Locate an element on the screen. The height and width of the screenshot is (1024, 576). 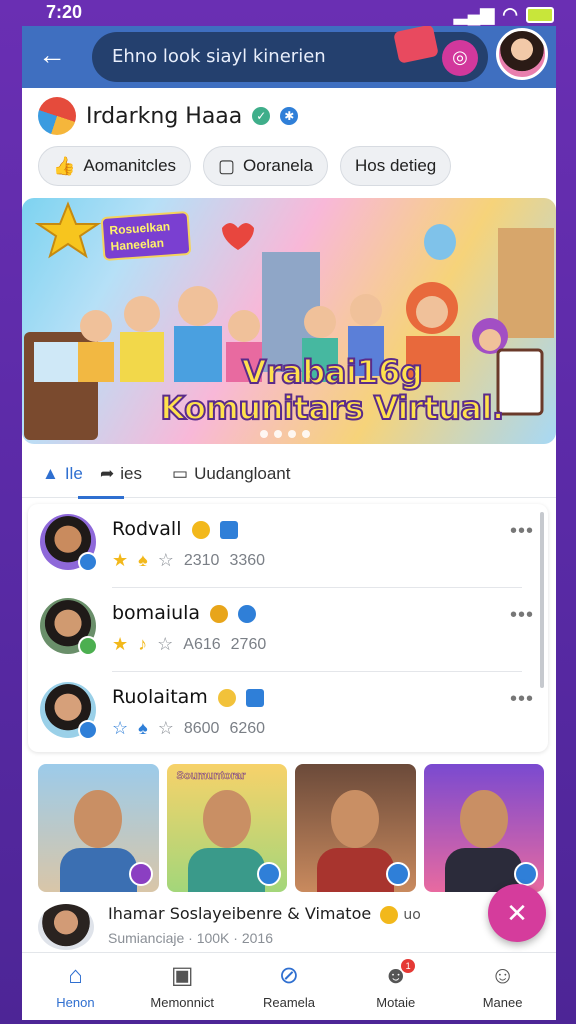
banner-title-line2: Komunitars Virtual. is located at coordinates (332, 408).